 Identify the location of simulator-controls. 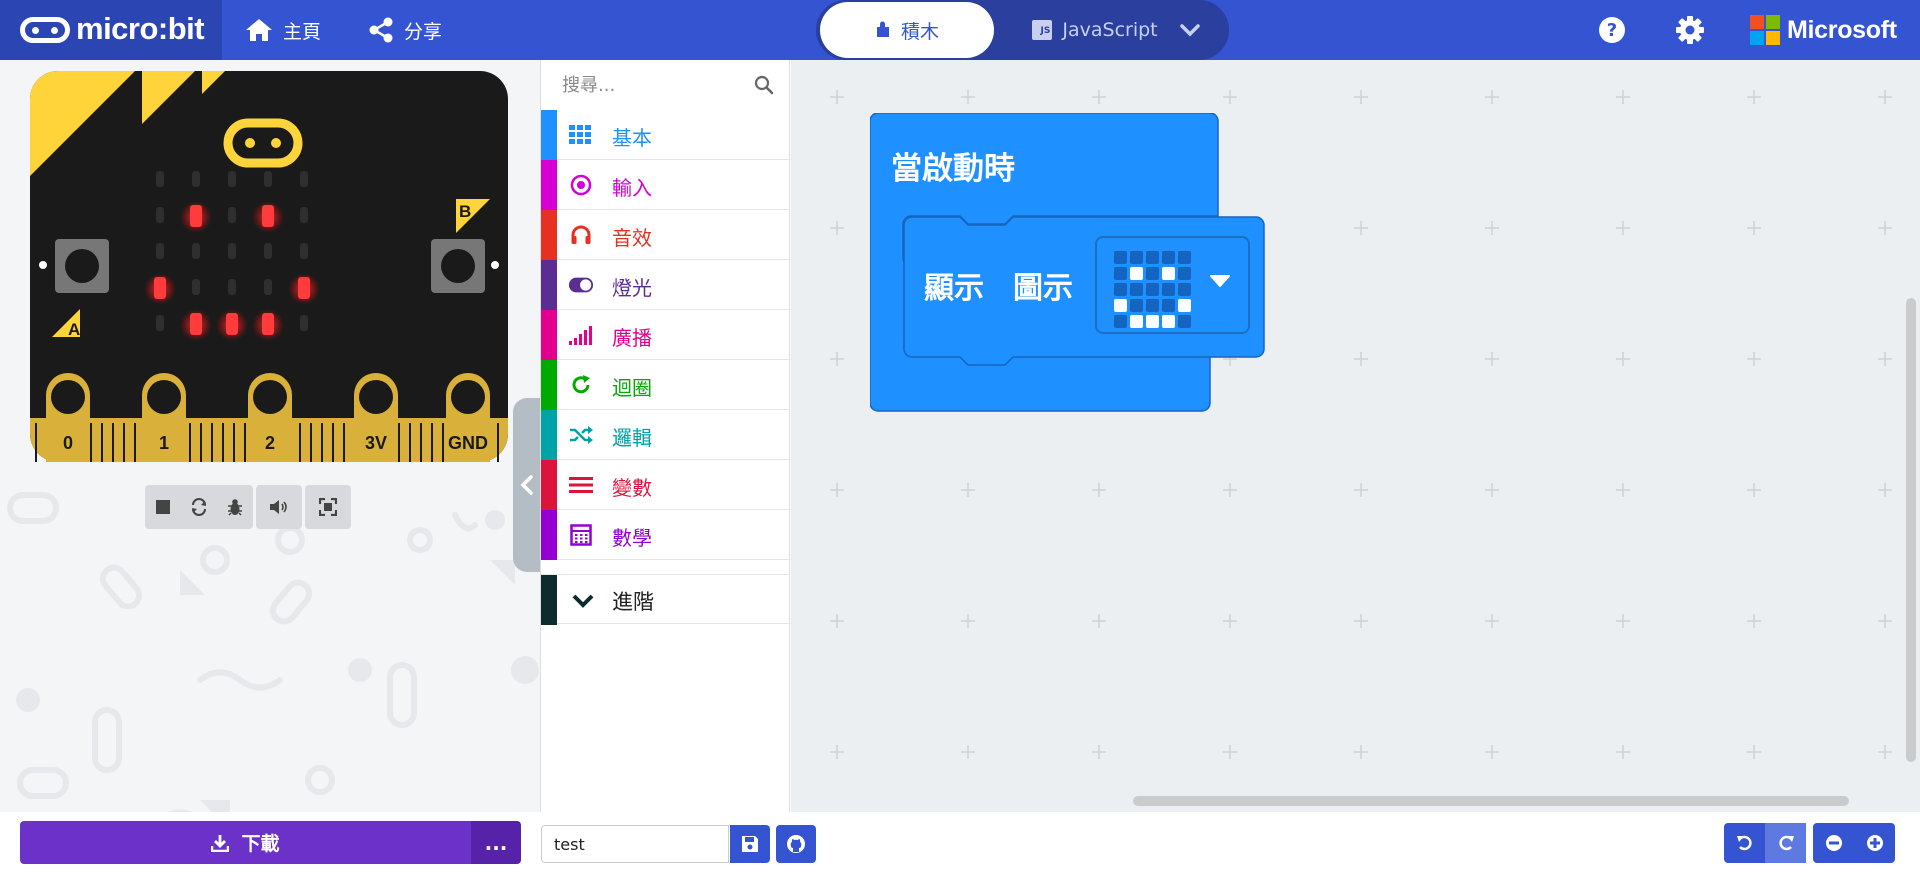
(249, 507).